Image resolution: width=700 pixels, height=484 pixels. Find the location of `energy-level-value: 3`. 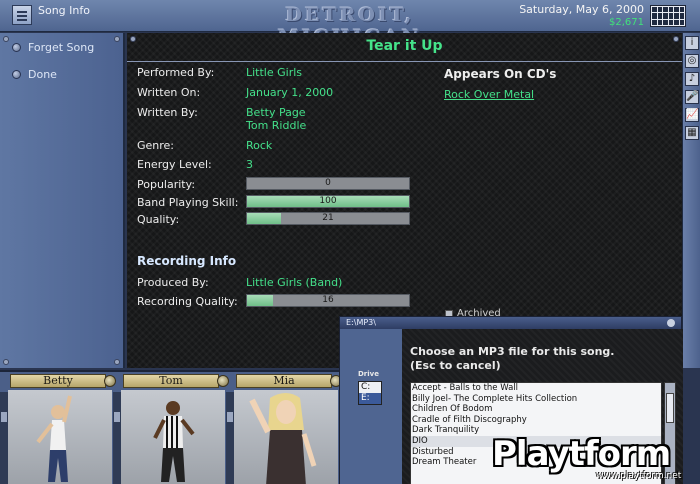

energy-level-value: 3 is located at coordinates (249, 164).